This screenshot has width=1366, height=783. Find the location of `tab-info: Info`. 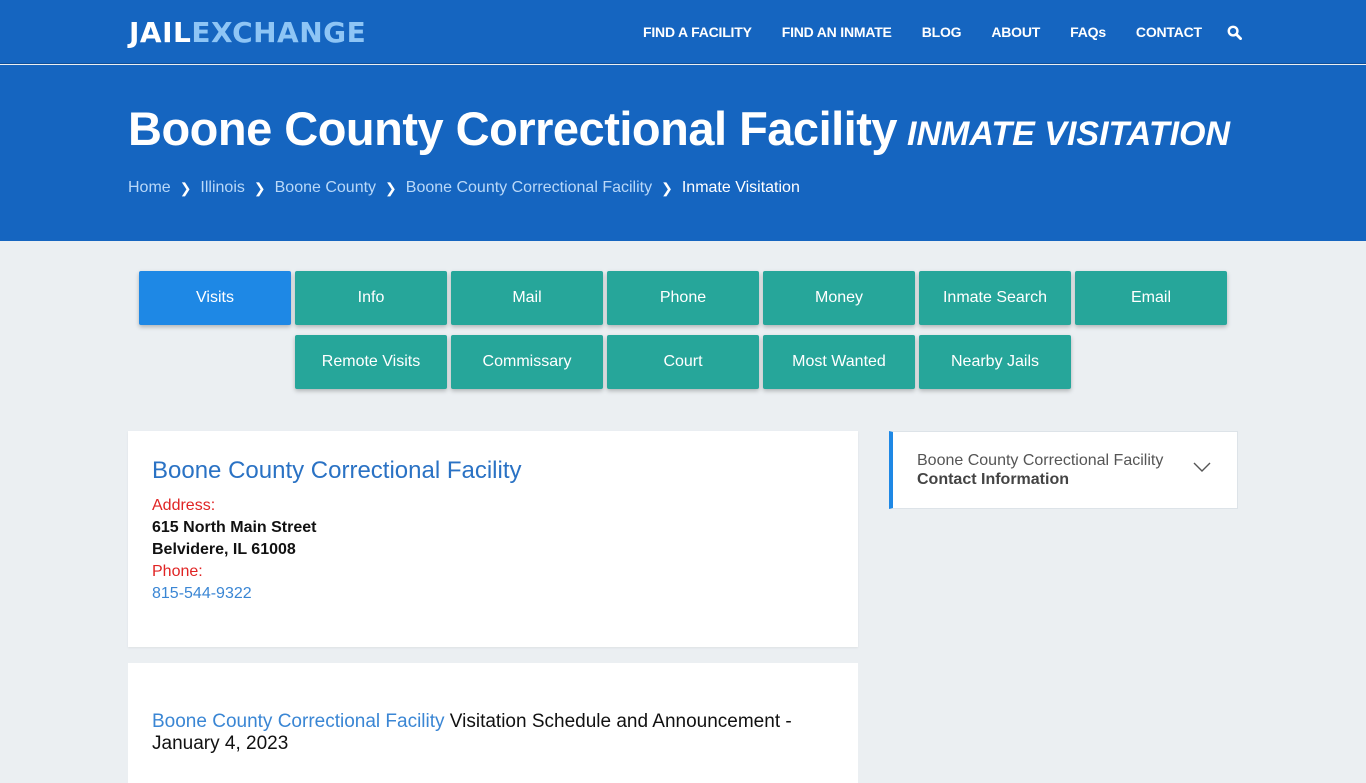

tab-info: Info is located at coordinates (371, 298).